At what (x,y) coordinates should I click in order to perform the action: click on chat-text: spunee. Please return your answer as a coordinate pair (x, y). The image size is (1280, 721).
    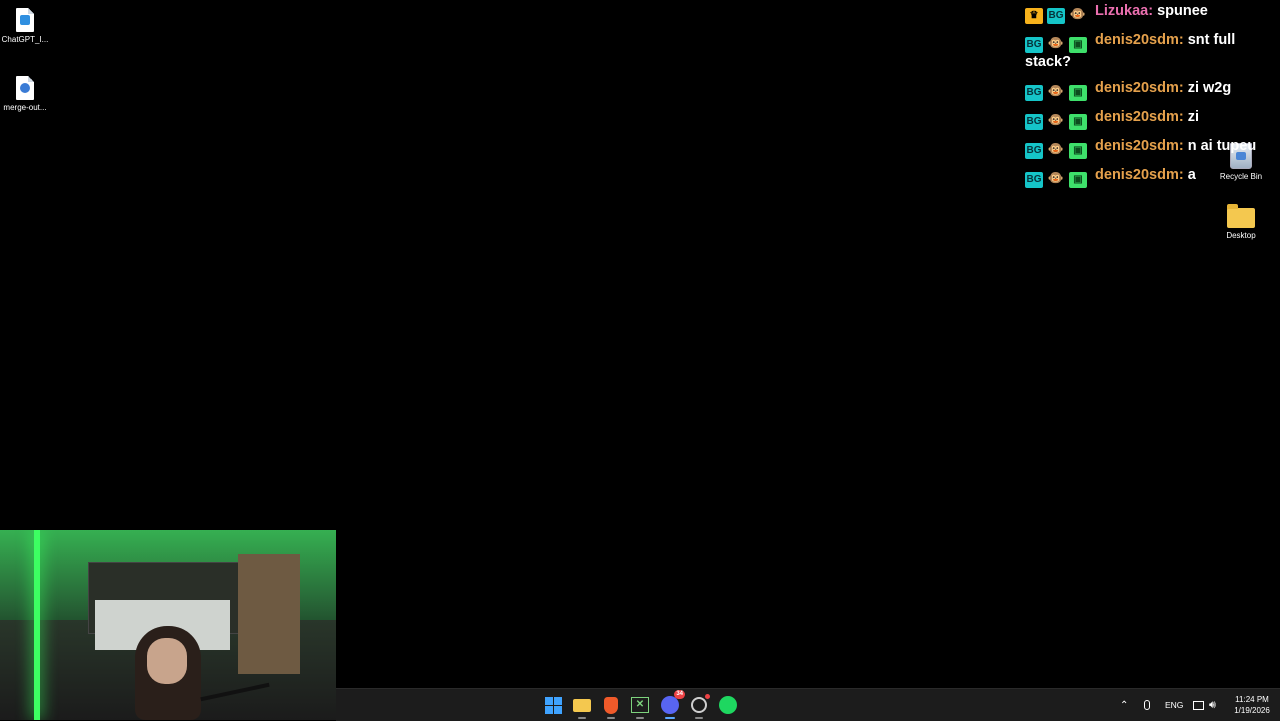
    Looking at the image, I should click on (1182, 11).